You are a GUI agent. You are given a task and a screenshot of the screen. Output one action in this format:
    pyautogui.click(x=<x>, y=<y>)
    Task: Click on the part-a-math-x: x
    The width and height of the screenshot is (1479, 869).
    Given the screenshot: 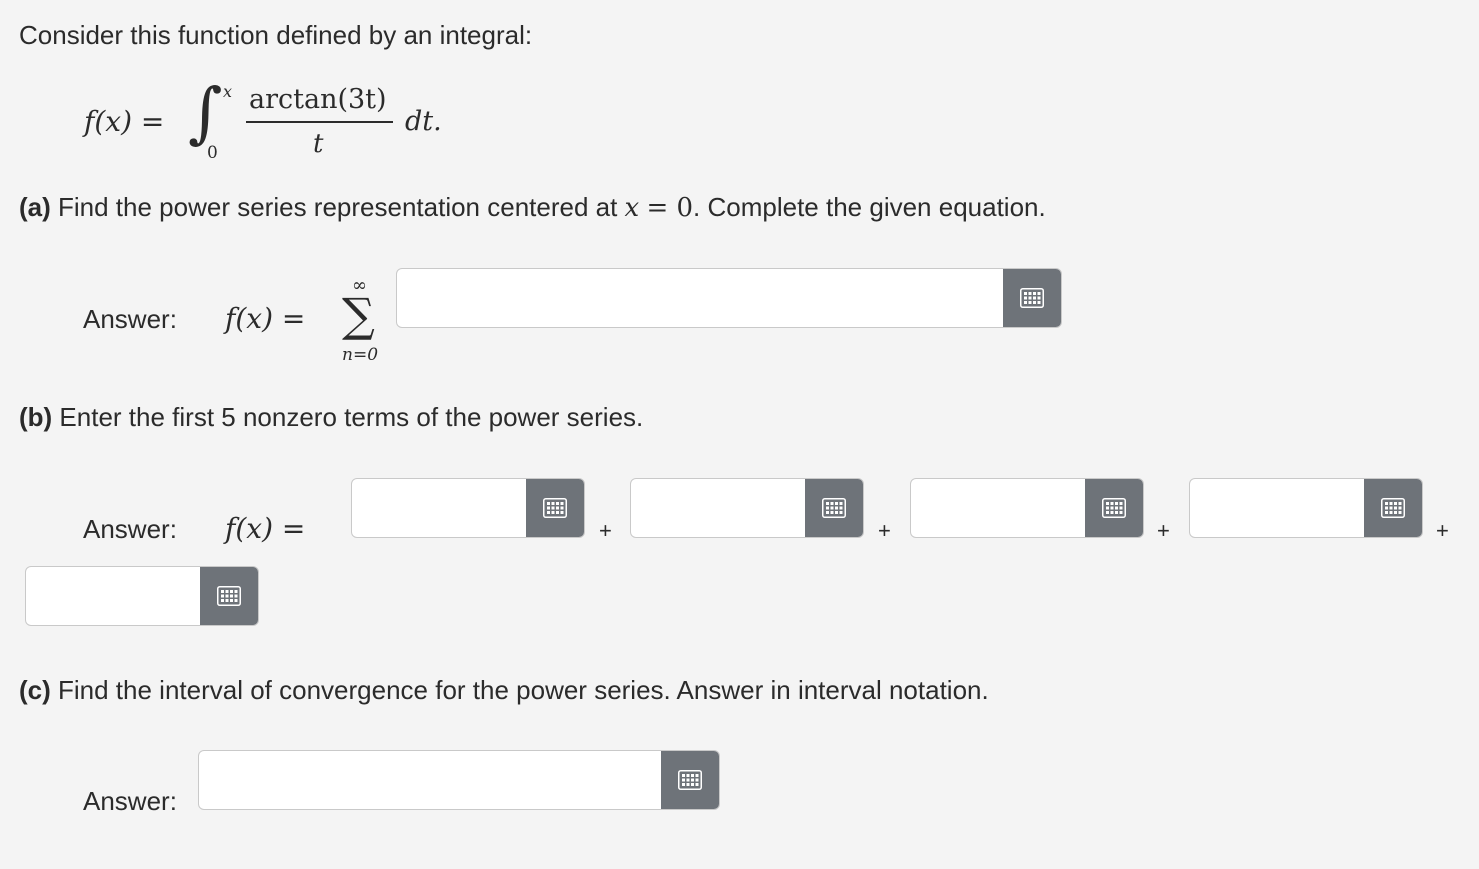 What is the action you would take?
    pyautogui.click(x=632, y=208)
    